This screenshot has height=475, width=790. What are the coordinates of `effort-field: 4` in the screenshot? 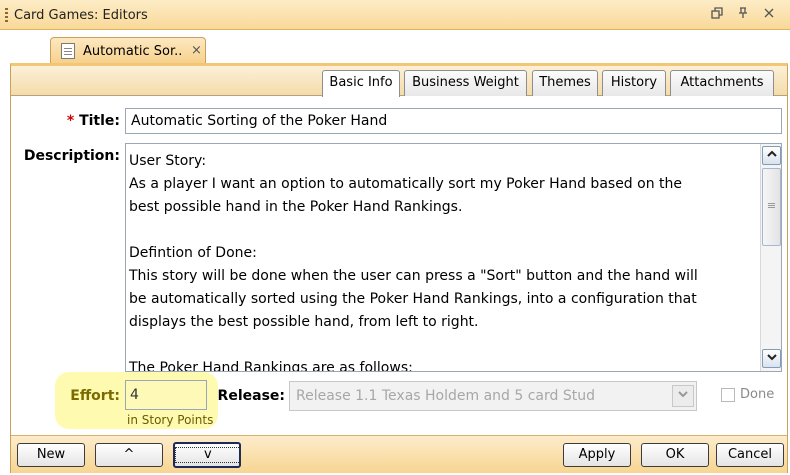 It's located at (166, 395).